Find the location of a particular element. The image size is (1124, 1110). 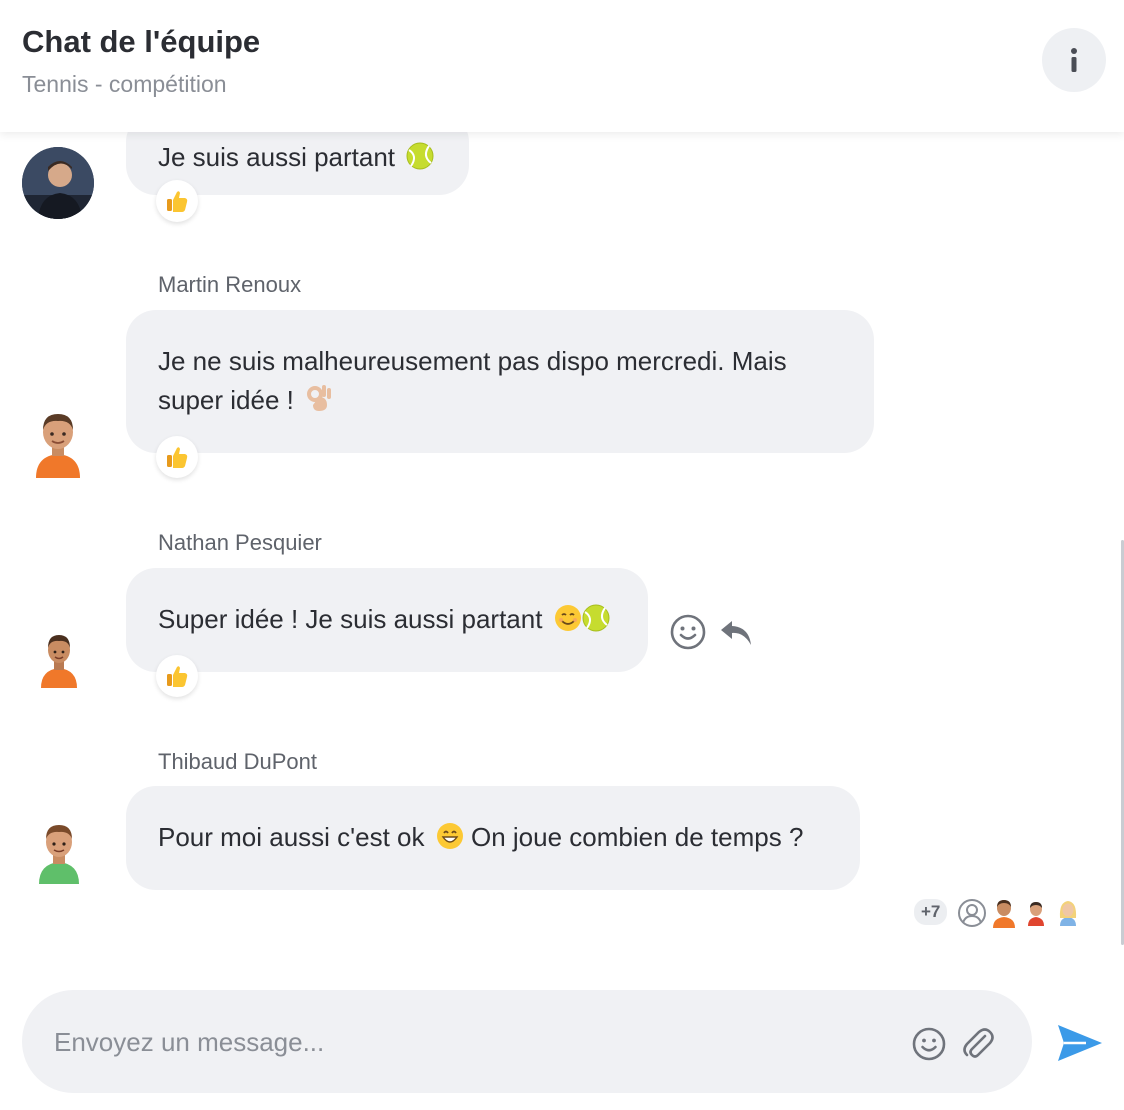

sender-name: Nathan Pesquier is located at coordinates (240, 542).